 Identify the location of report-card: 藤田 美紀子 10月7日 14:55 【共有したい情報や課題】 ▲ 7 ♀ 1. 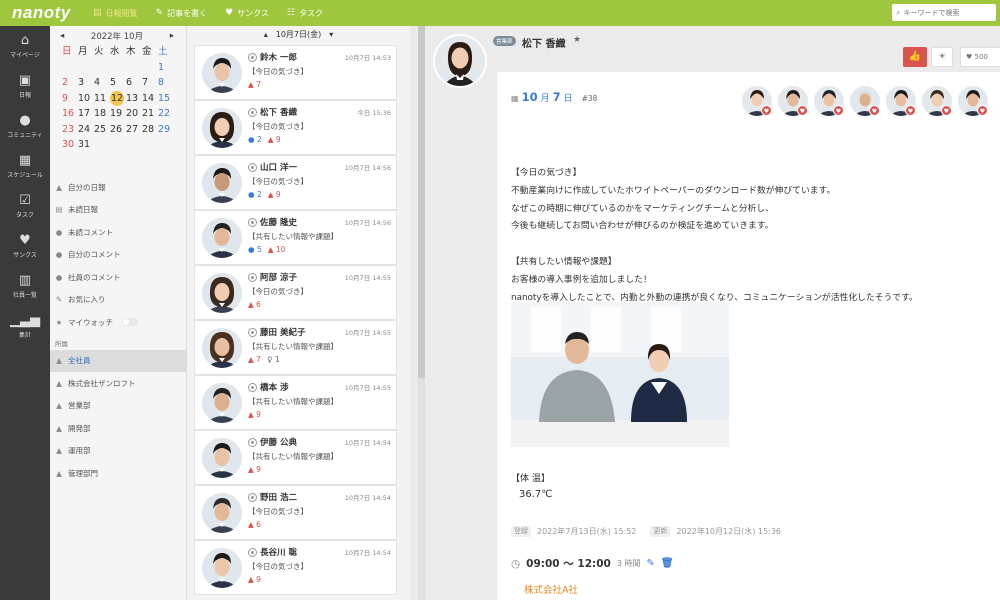
(295, 347).